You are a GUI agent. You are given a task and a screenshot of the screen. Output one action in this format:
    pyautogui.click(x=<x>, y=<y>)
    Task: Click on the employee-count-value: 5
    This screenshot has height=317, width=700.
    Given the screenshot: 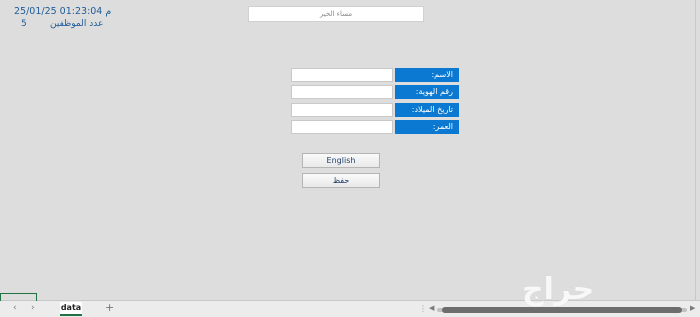 What is the action you would take?
    pyautogui.click(x=24, y=24)
    